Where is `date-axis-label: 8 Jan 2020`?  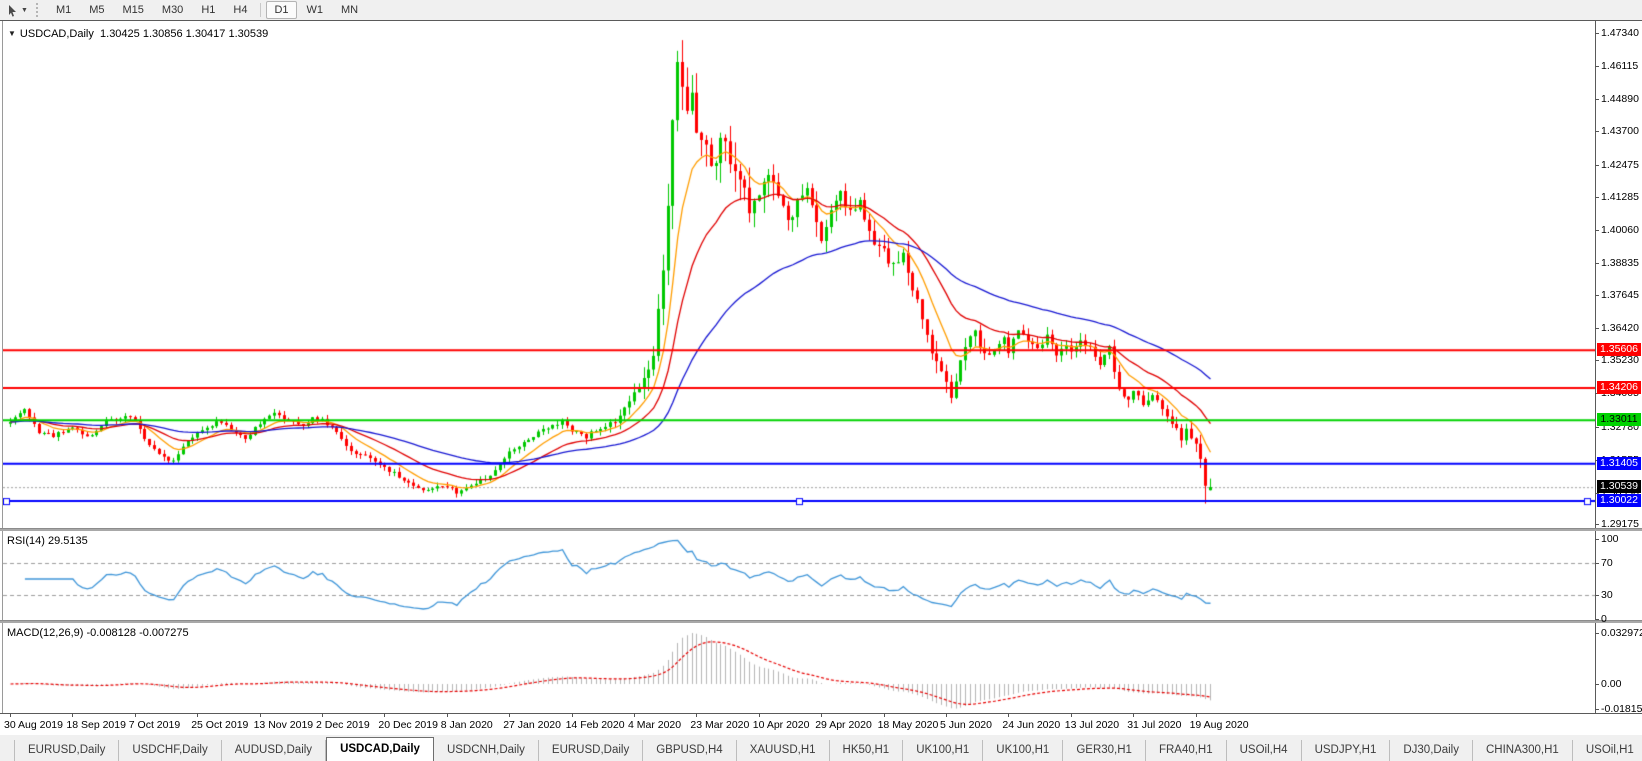
date-axis-label: 8 Jan 2020 is located at coordinates (466, 725).